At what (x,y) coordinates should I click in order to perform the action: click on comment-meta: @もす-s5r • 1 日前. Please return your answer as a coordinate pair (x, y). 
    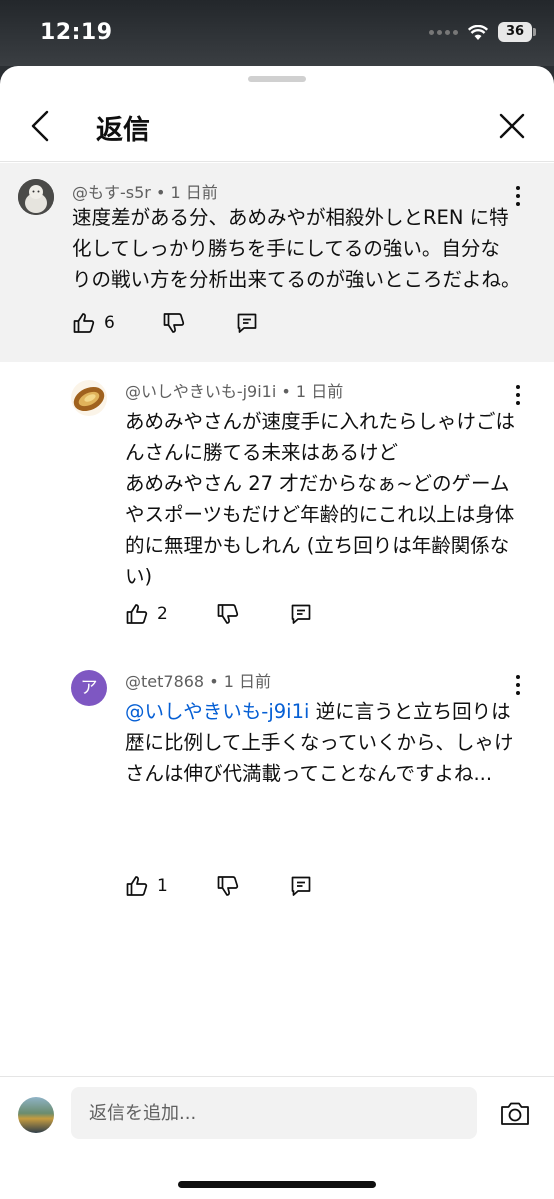
    Looking at the image, I should click on (145, 191).